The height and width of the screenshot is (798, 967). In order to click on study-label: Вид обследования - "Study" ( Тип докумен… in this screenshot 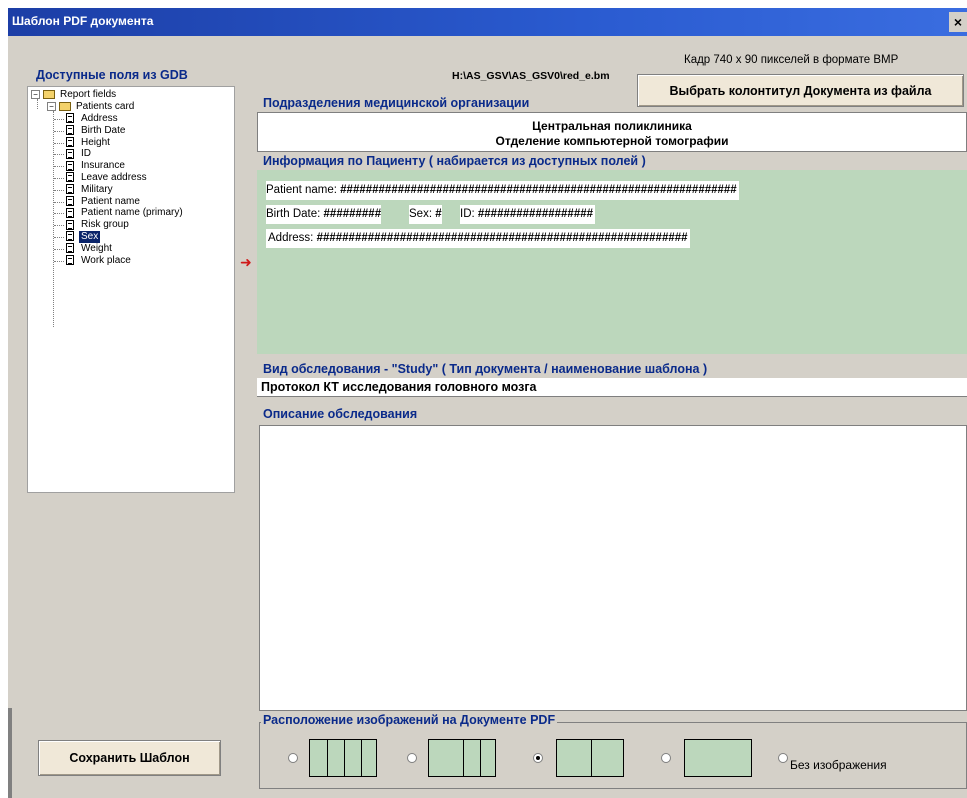, I will do `click(485, 369)`.